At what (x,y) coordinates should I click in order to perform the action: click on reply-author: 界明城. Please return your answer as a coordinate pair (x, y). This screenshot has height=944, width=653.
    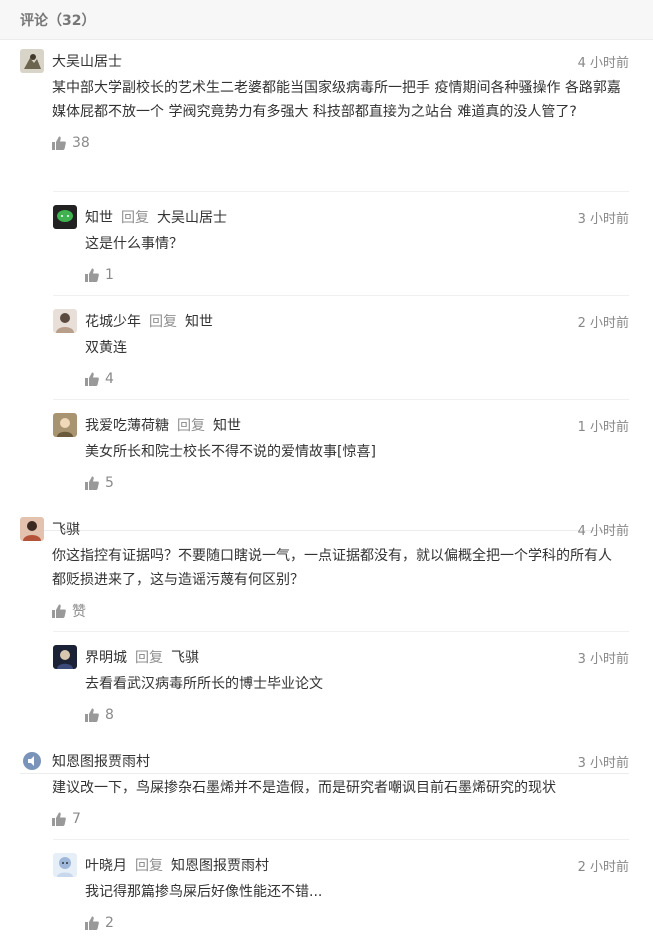
    Looking at the image, I should click on (106, 657).